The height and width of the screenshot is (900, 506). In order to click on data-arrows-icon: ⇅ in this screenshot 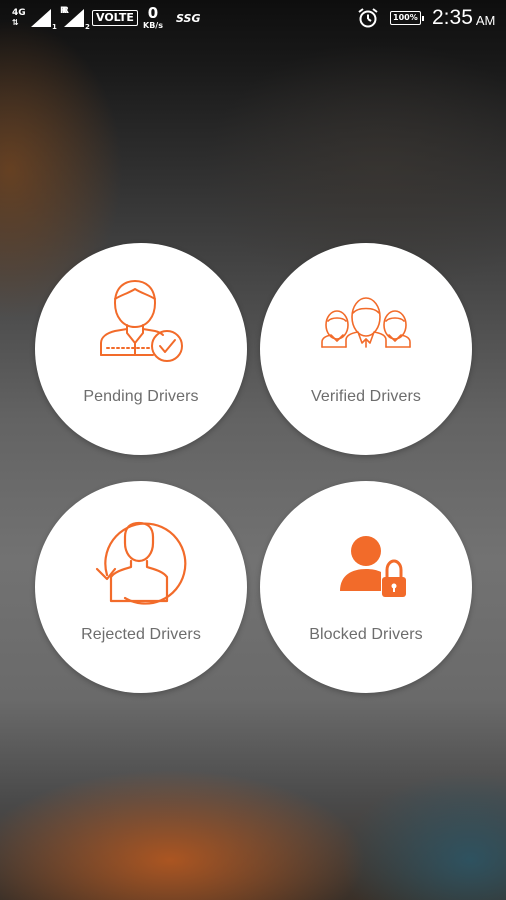, I will do `click(15, 22)`.